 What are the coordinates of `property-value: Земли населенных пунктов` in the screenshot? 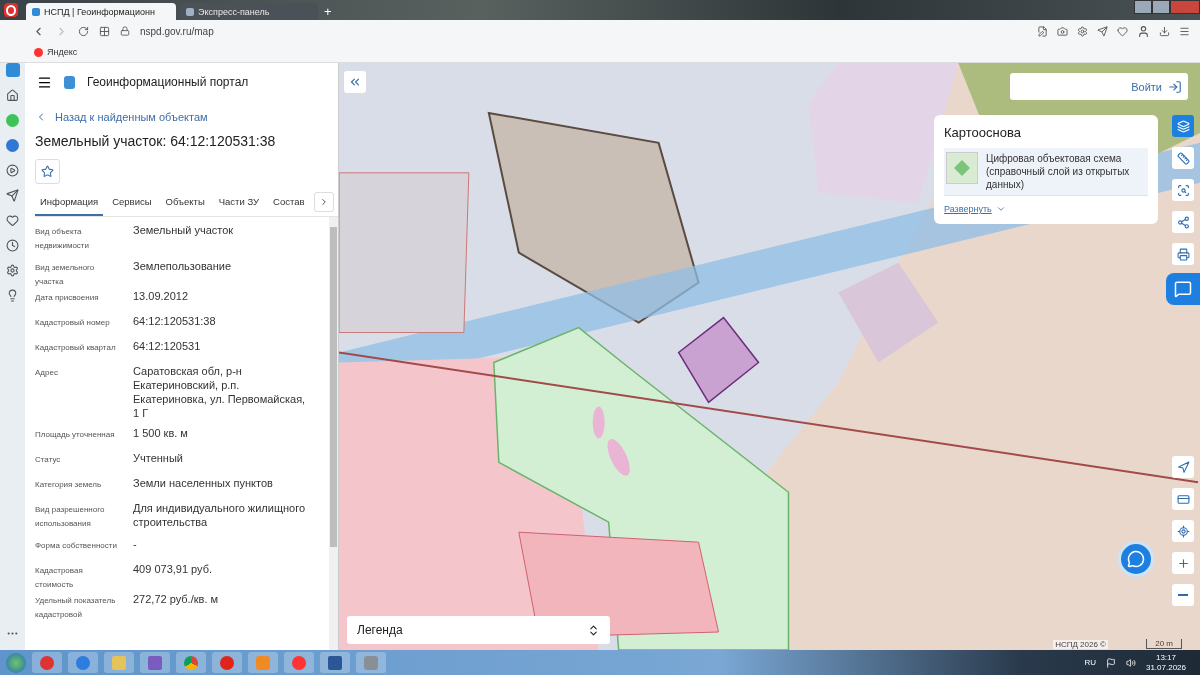 It's located at (203, 483).